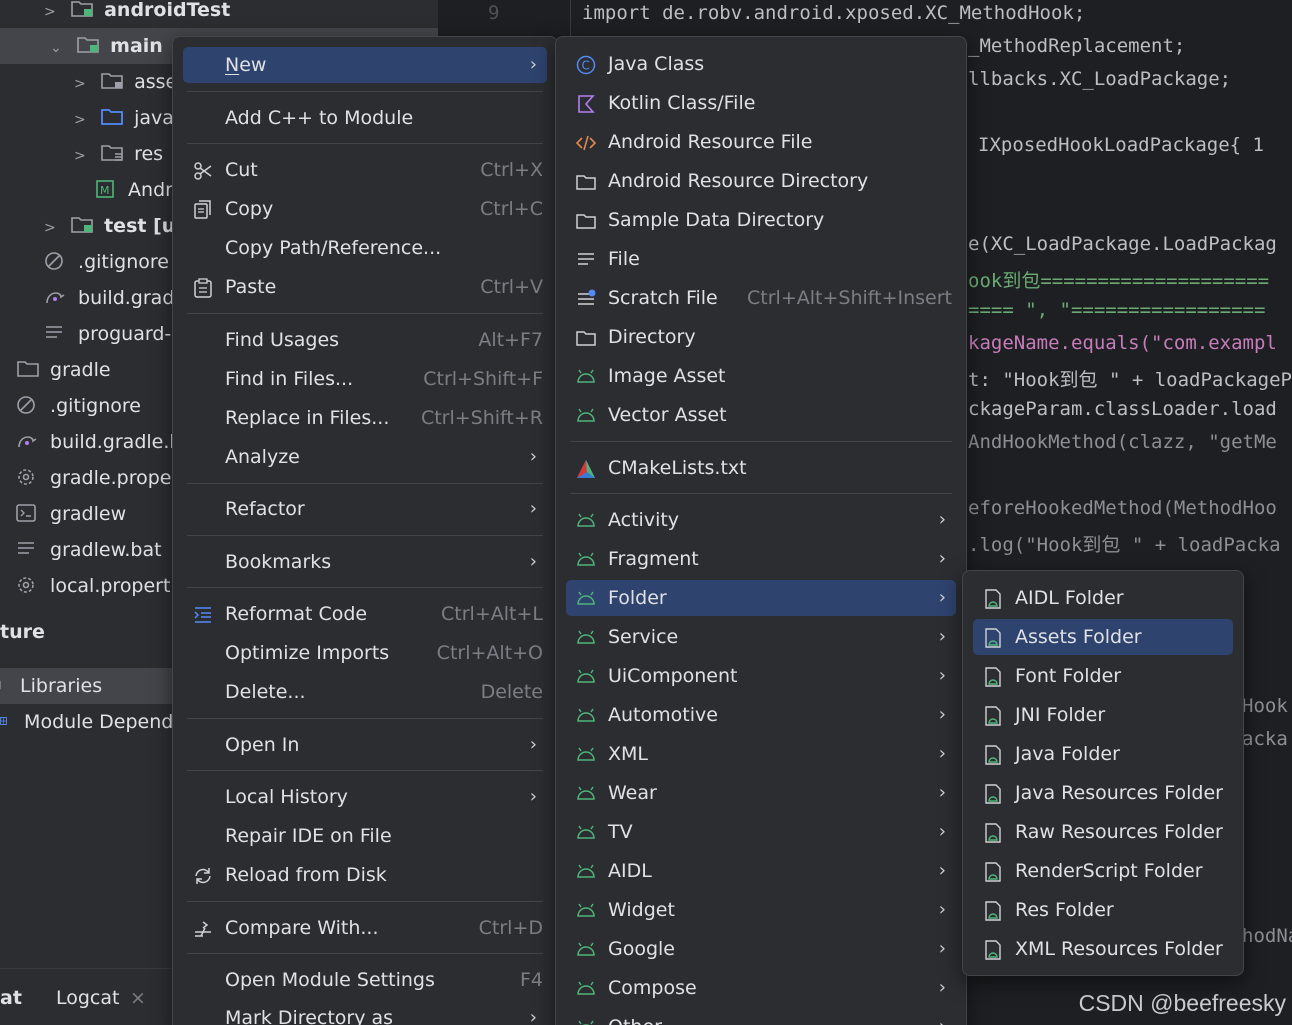 The image size is (1292, 1025). I want to click on tree-node-proguard: proguard-r, so click(111, 334).